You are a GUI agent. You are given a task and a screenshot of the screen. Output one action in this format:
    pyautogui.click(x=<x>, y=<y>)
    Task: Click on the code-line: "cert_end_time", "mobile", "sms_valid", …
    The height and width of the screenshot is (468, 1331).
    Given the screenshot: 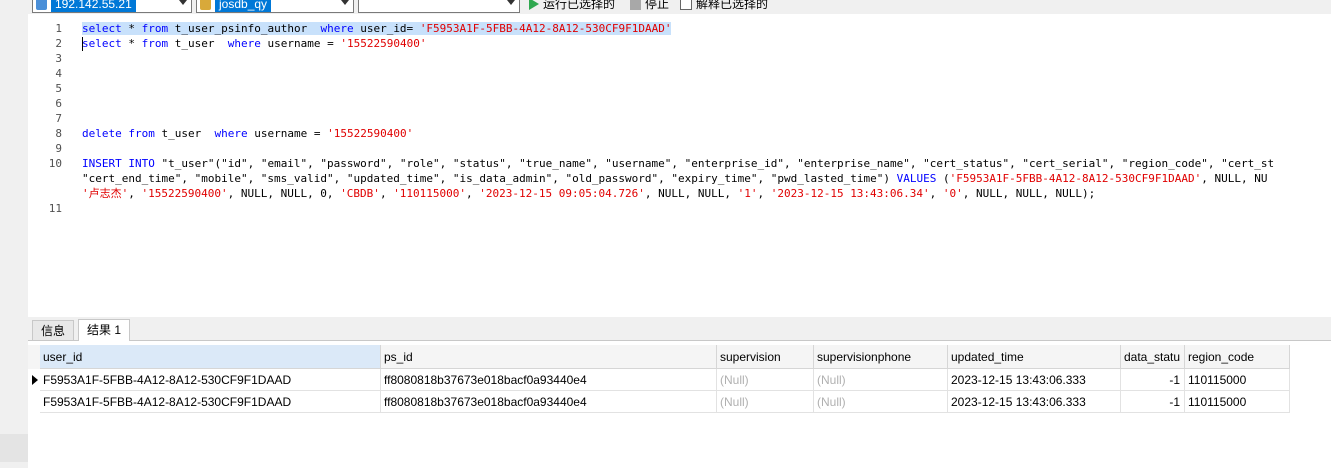 What is the action you would take?
    pyautogui.click(x=674, y=179)
    